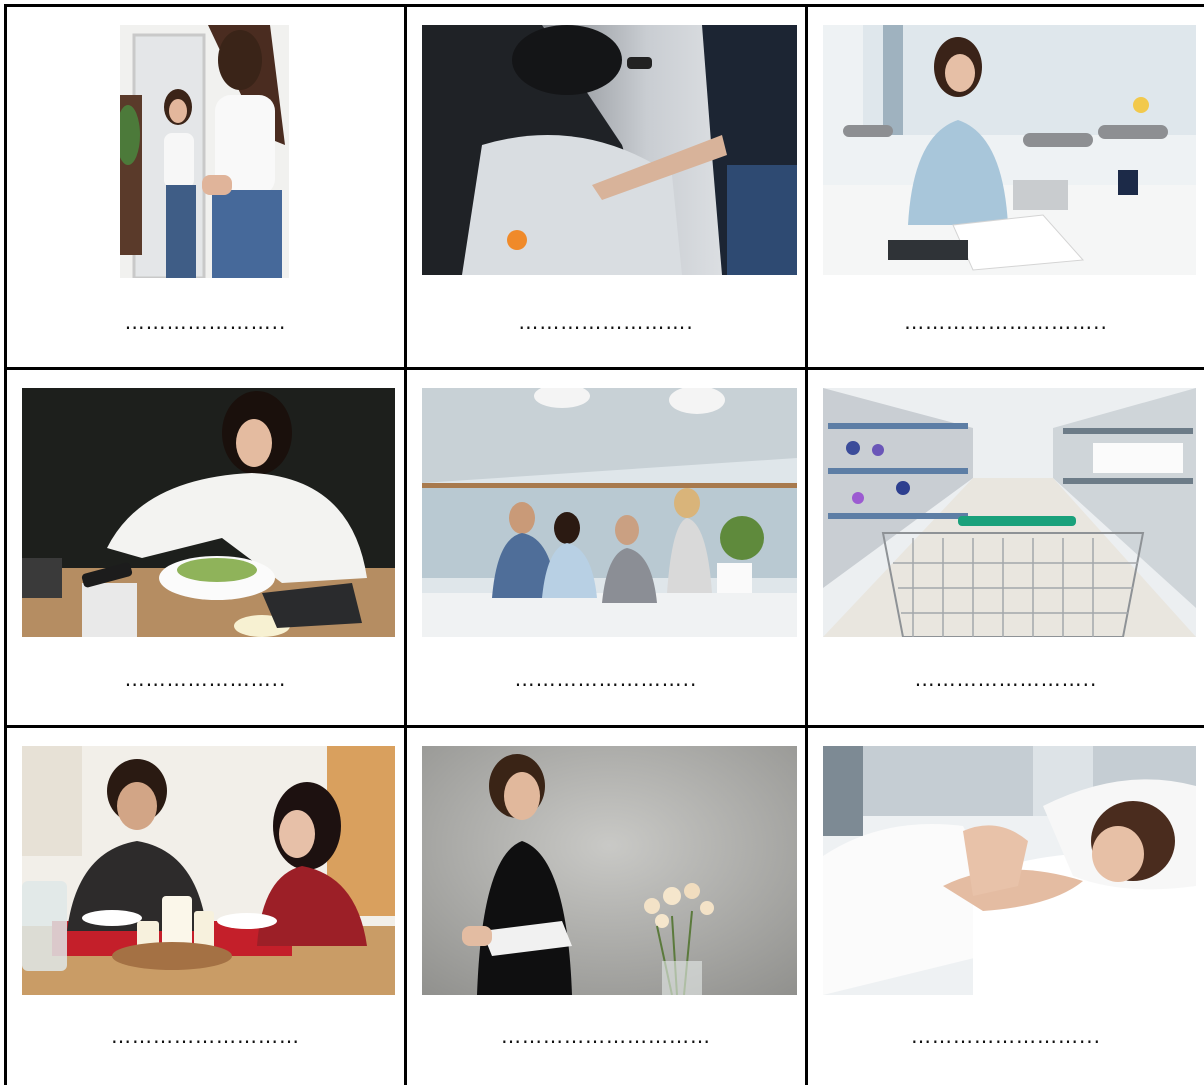 The height and width of the screenshot is (1085, 1204). Describe the element at coordinates (1009, 870) in the screenshot. I see `woman-sleeping-in-bed-photo` at that location.